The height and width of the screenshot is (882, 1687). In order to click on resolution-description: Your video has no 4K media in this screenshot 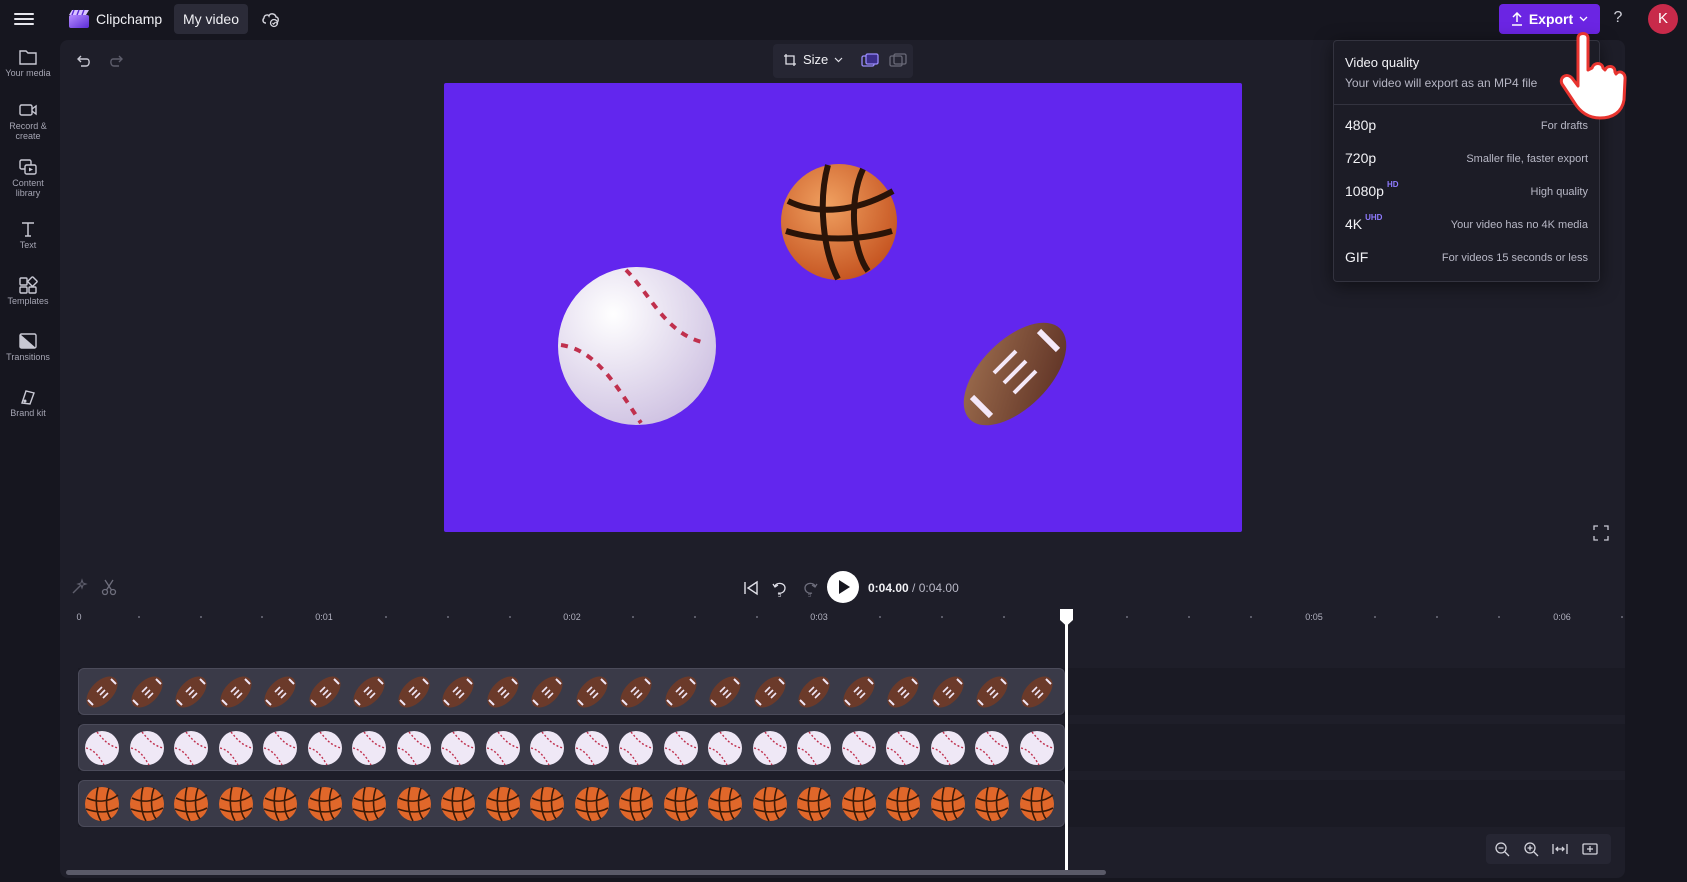, I will do `click(1519, 225)`.